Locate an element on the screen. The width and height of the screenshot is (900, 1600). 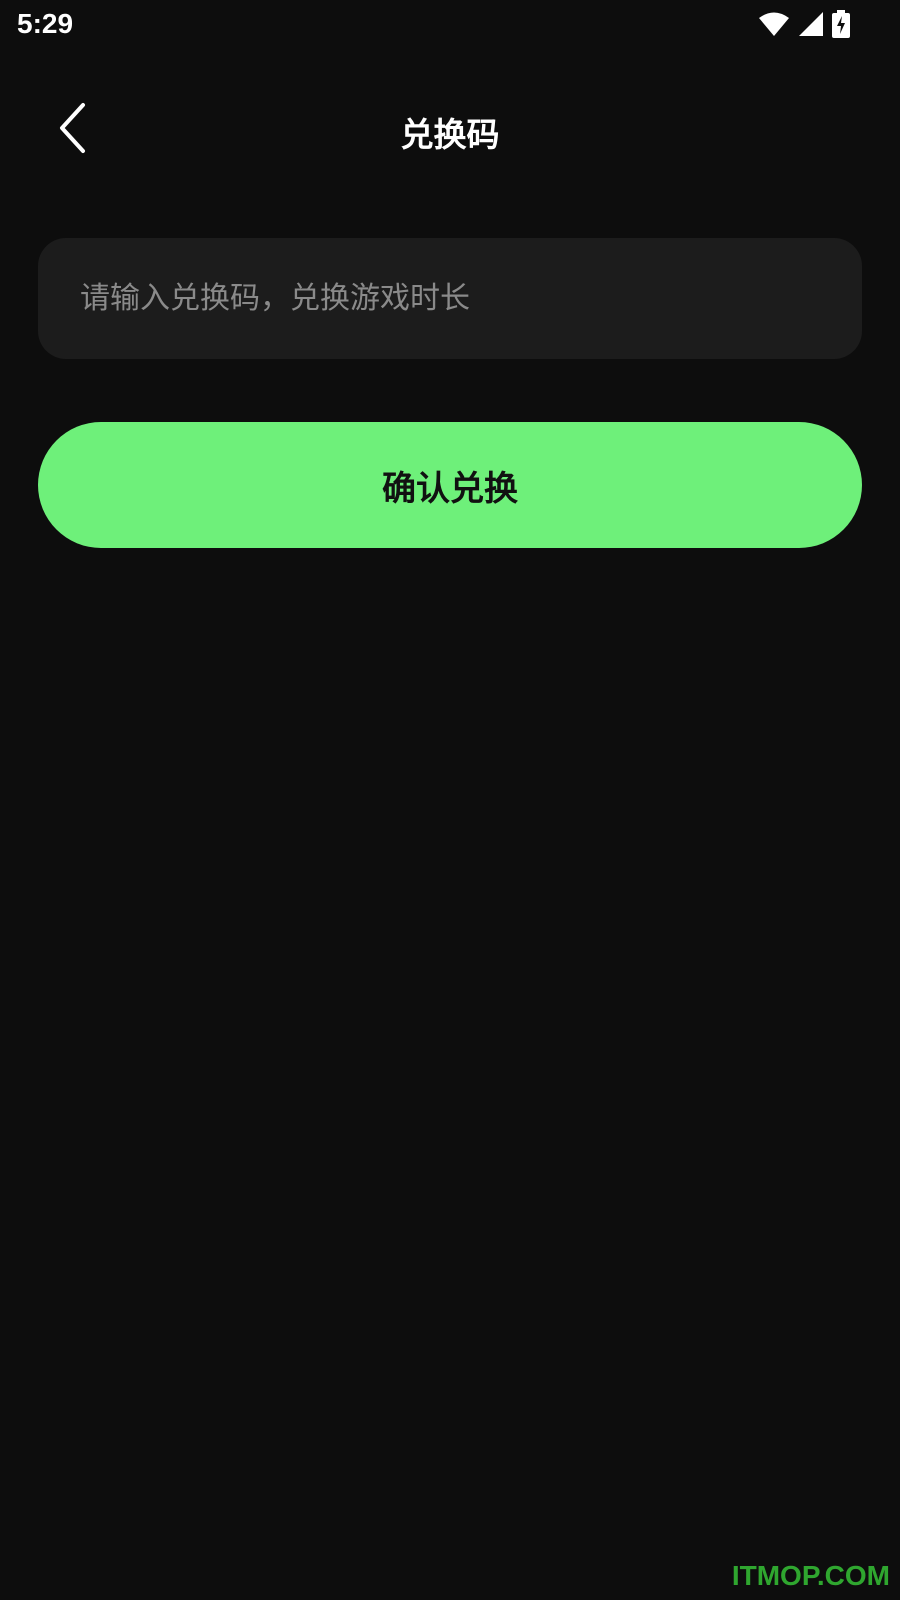
cell-signal-icon is located at coordinates (811, 26).